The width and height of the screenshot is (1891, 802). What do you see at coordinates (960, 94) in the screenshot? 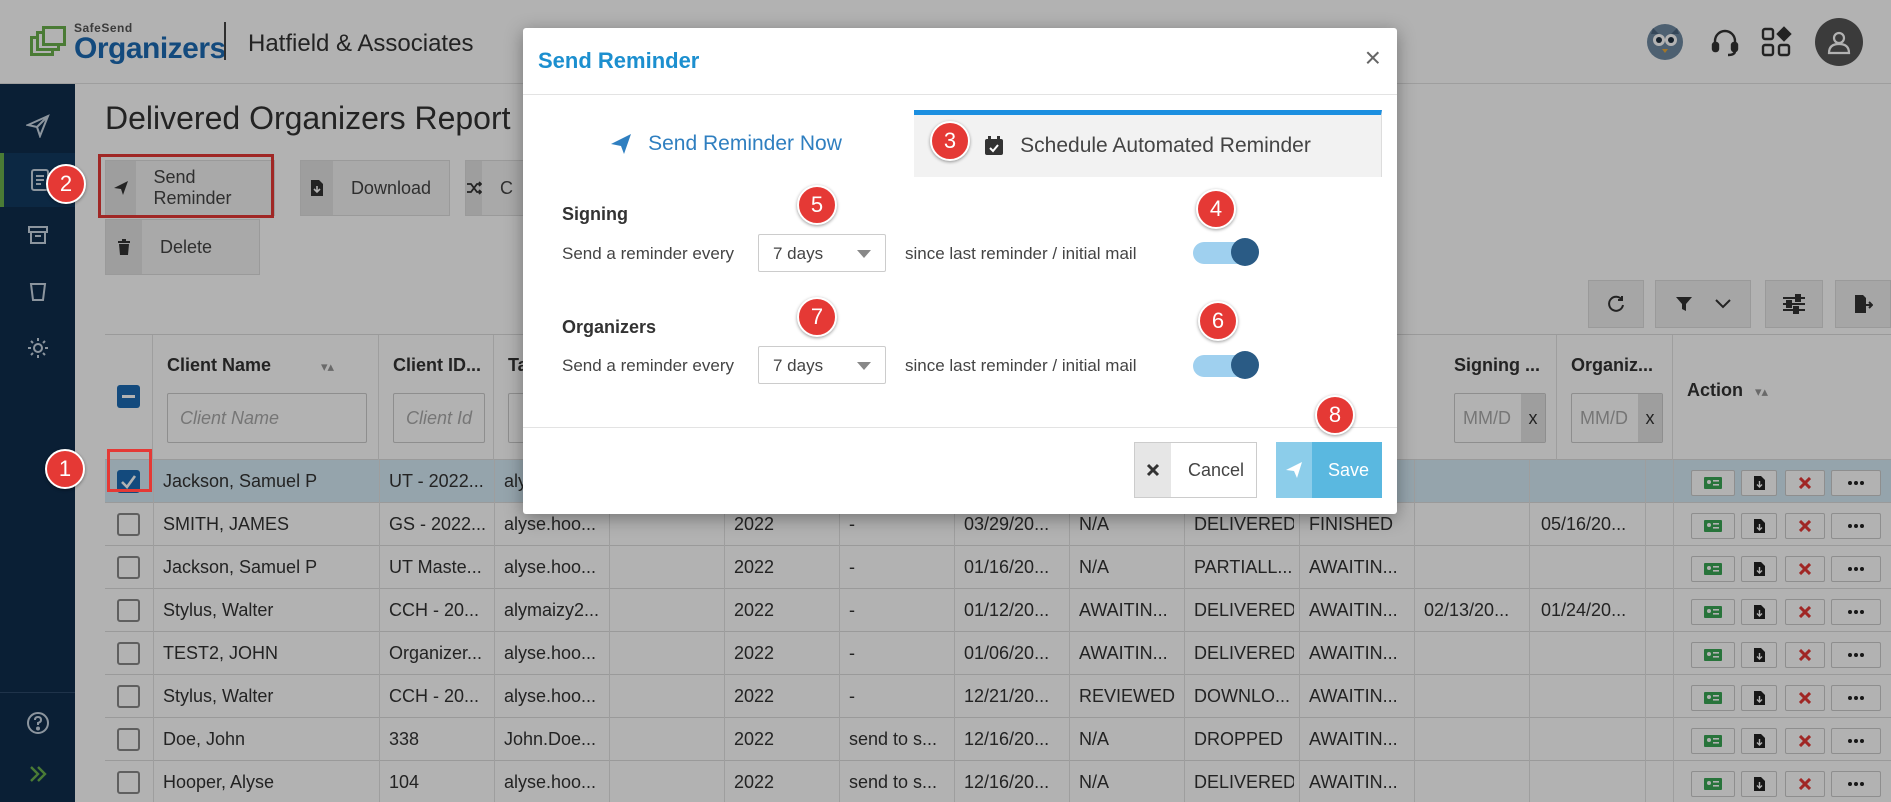
I see `modal-divider` at bounding box center [960, 94].